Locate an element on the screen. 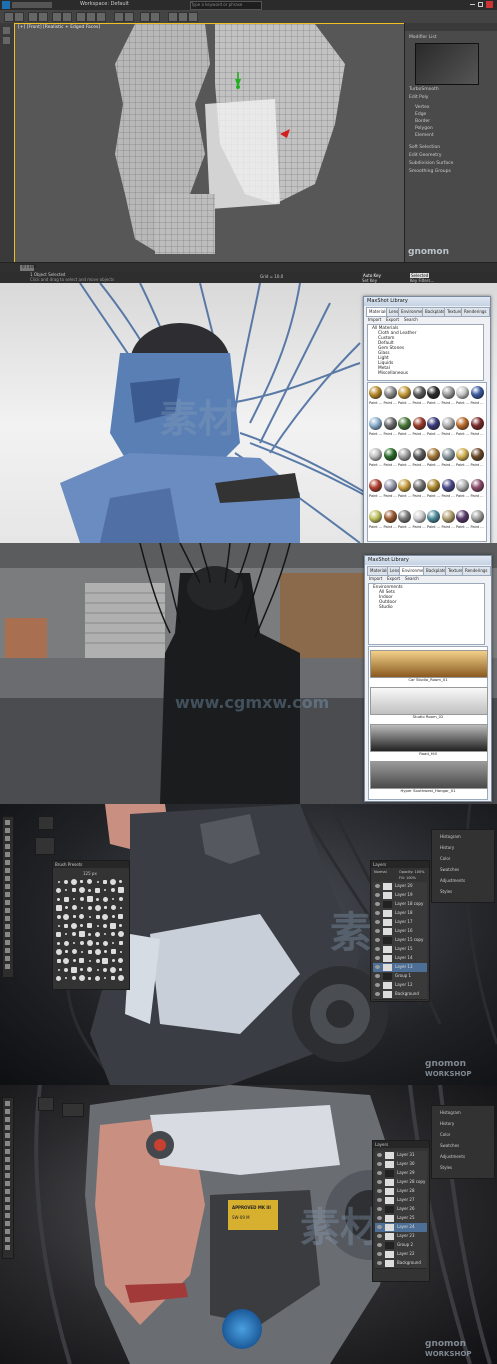 This screenshot has height=1364, width=497. redo-icon is located at coordinates (19, 17).